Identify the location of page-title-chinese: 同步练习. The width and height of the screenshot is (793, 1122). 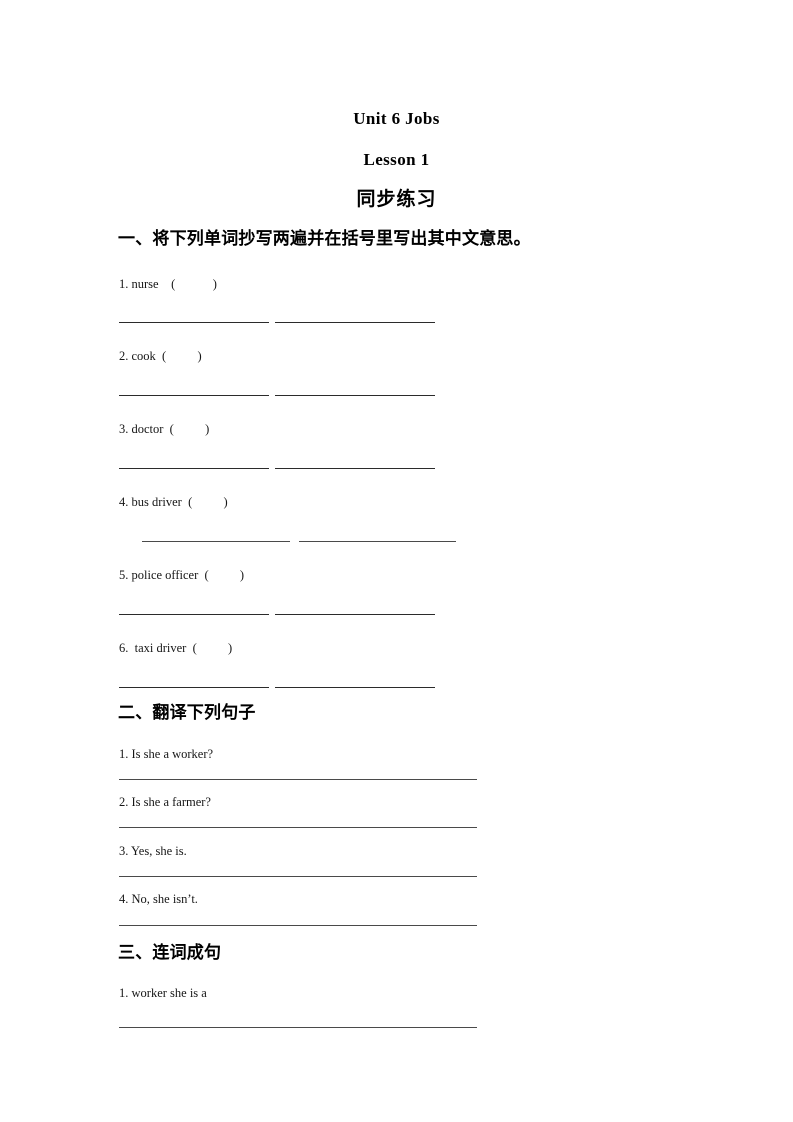
(396, 199).